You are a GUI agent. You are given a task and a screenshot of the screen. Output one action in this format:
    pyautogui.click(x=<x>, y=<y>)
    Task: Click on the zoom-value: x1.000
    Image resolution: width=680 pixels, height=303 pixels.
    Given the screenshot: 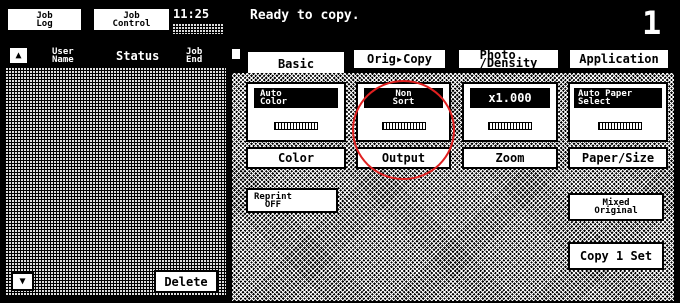 What is the action you would take?
    pyautogui.click(x=510, y=98)
    